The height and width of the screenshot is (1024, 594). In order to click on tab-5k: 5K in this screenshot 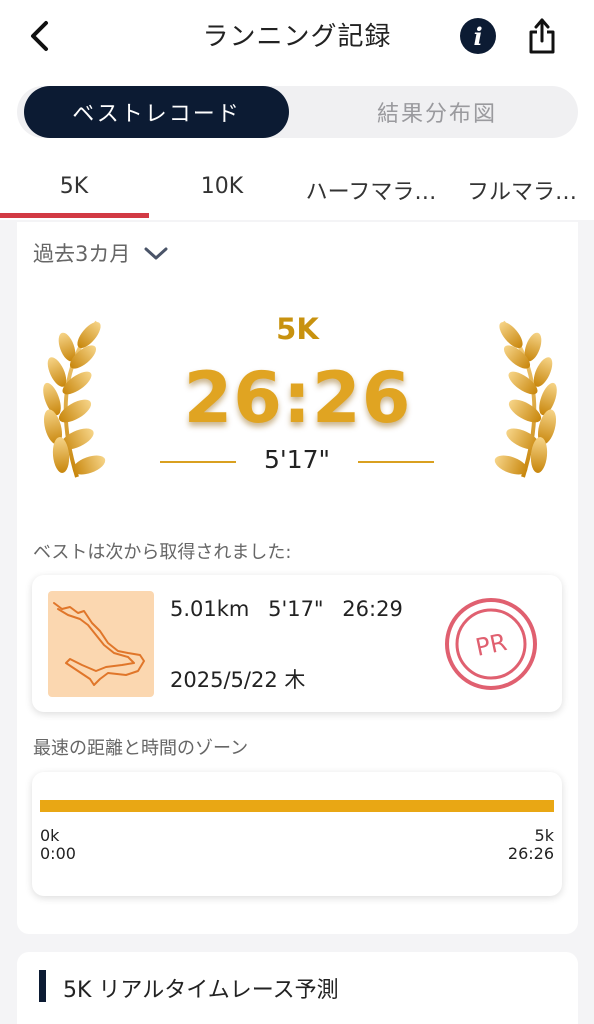, I will do `click(74, 190)`.